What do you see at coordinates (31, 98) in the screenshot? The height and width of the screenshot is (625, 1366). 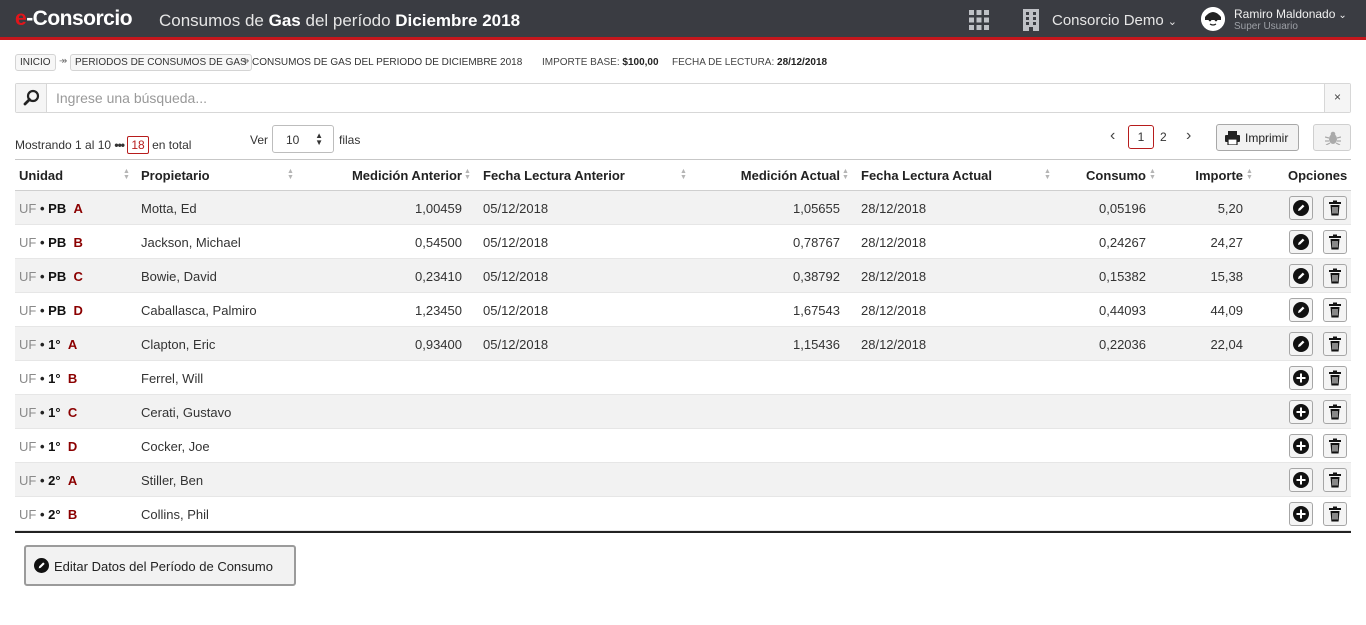 I see `search-icon` at bounding box center [31, 98].